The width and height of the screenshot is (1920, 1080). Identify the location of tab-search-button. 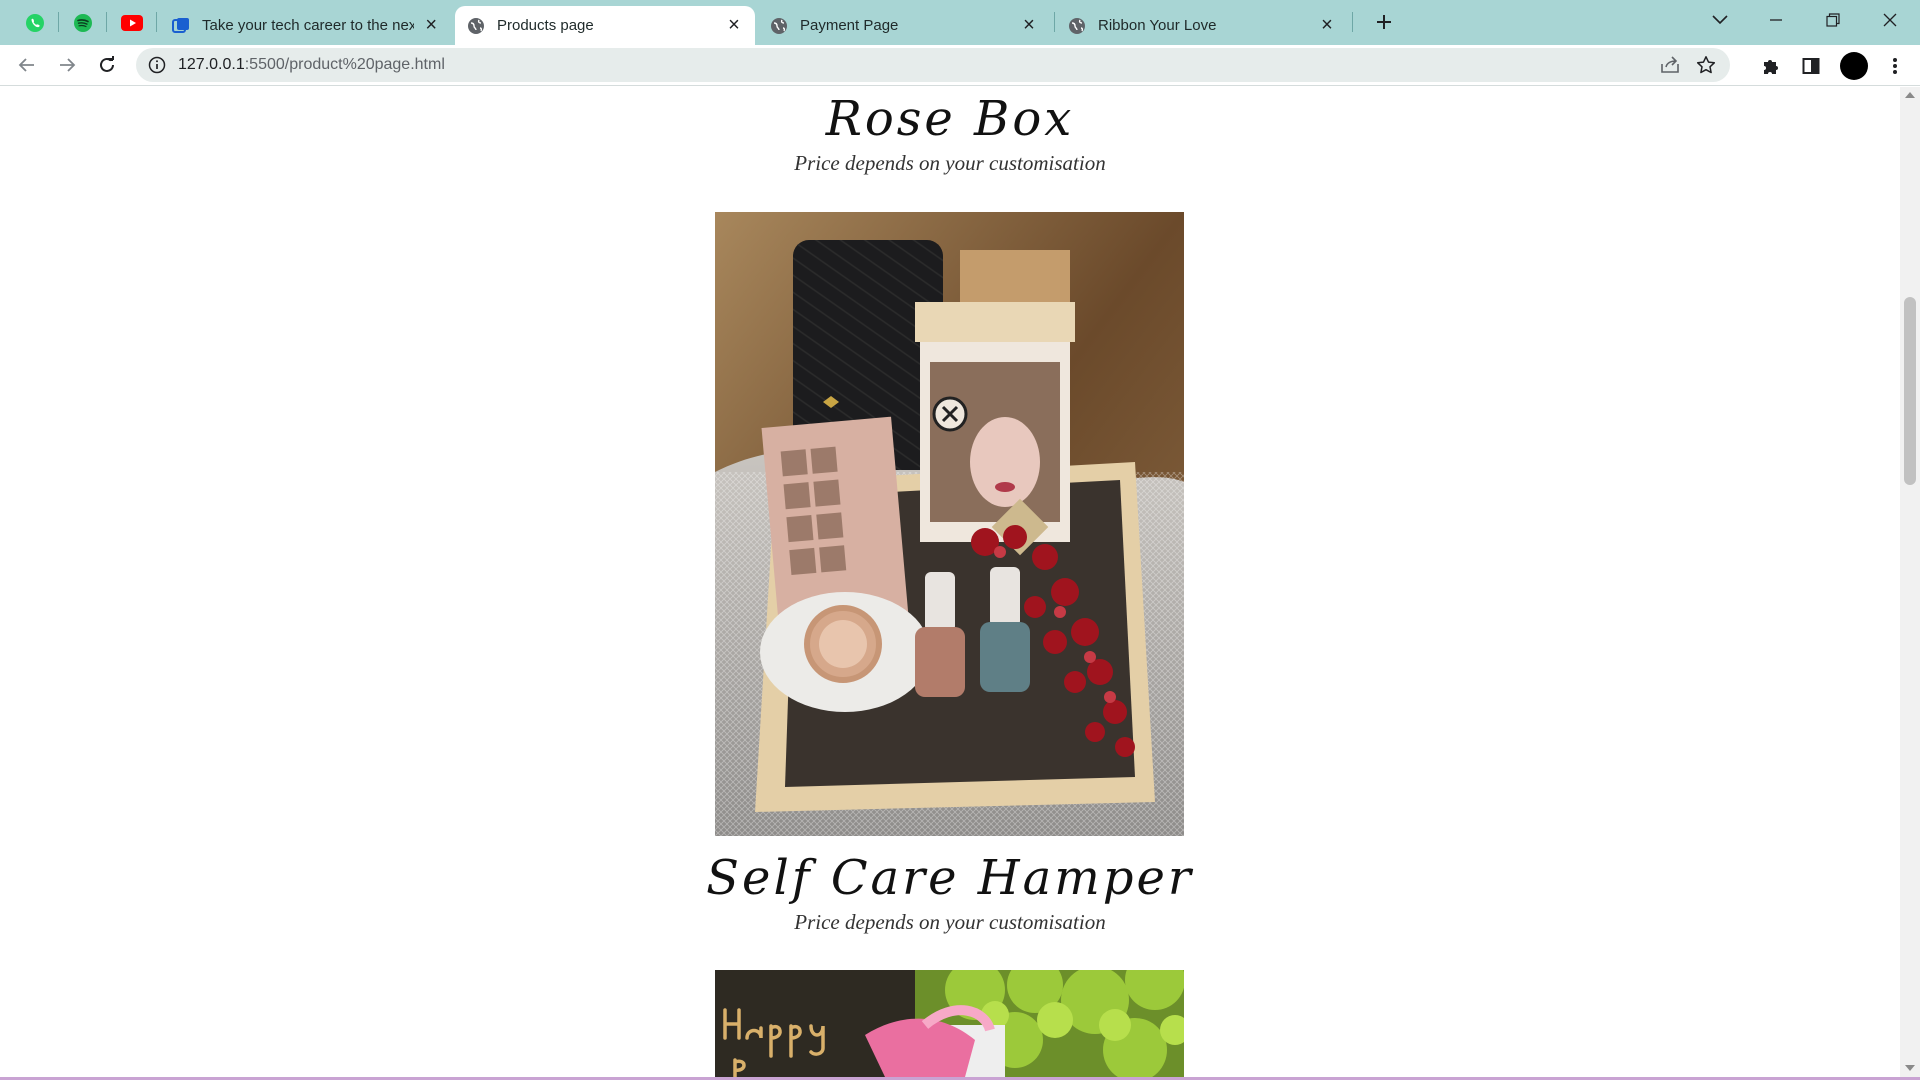
(1720, 20).